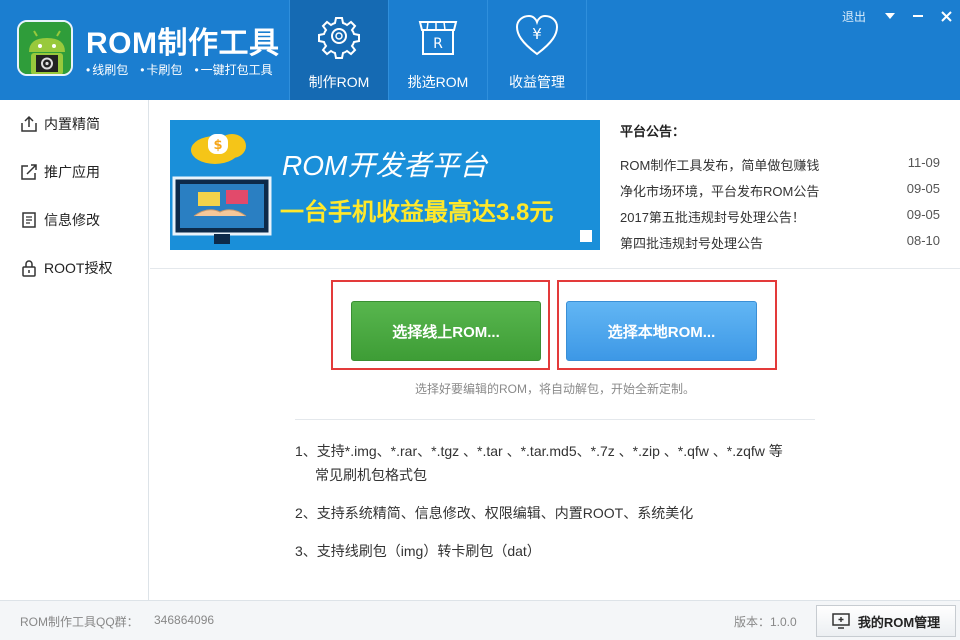 The width and height of the screenshot is (960, 640). Describe the element at coordinates (385, 185) in the screenshot. I see `promo-banner: $ ROM开发者平台 一台手机收益最高达3.8元` at that location.